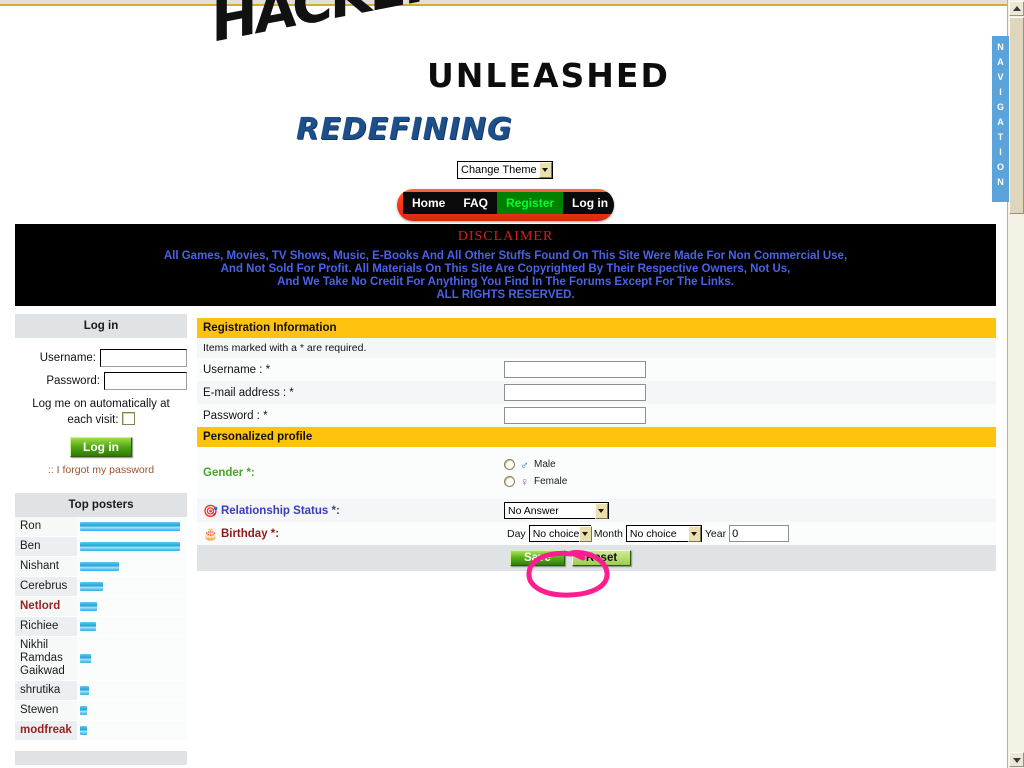 The height and width of the screenshot is (768, 1024). I want to click on top-poster-row: Ron, so click(101, 527).